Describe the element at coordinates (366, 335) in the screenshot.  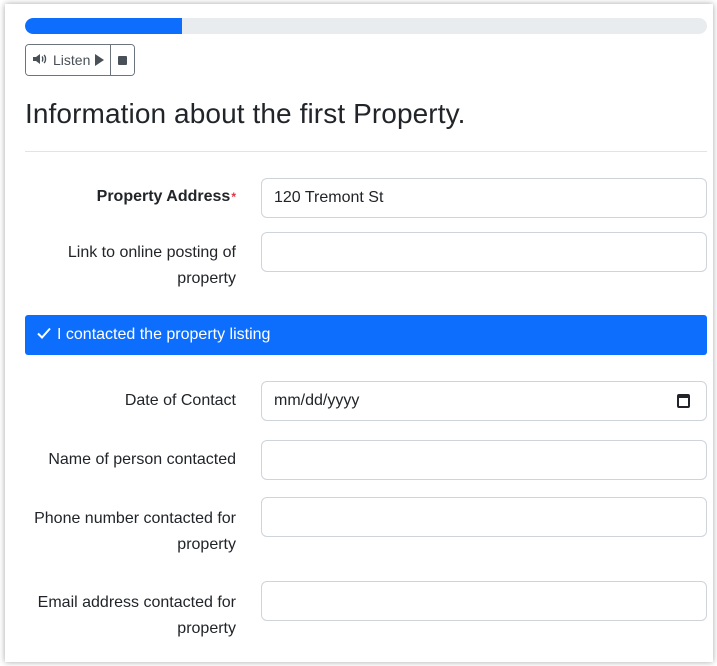
I see `contacted-checkbox: I contacted the property listing` at that location.